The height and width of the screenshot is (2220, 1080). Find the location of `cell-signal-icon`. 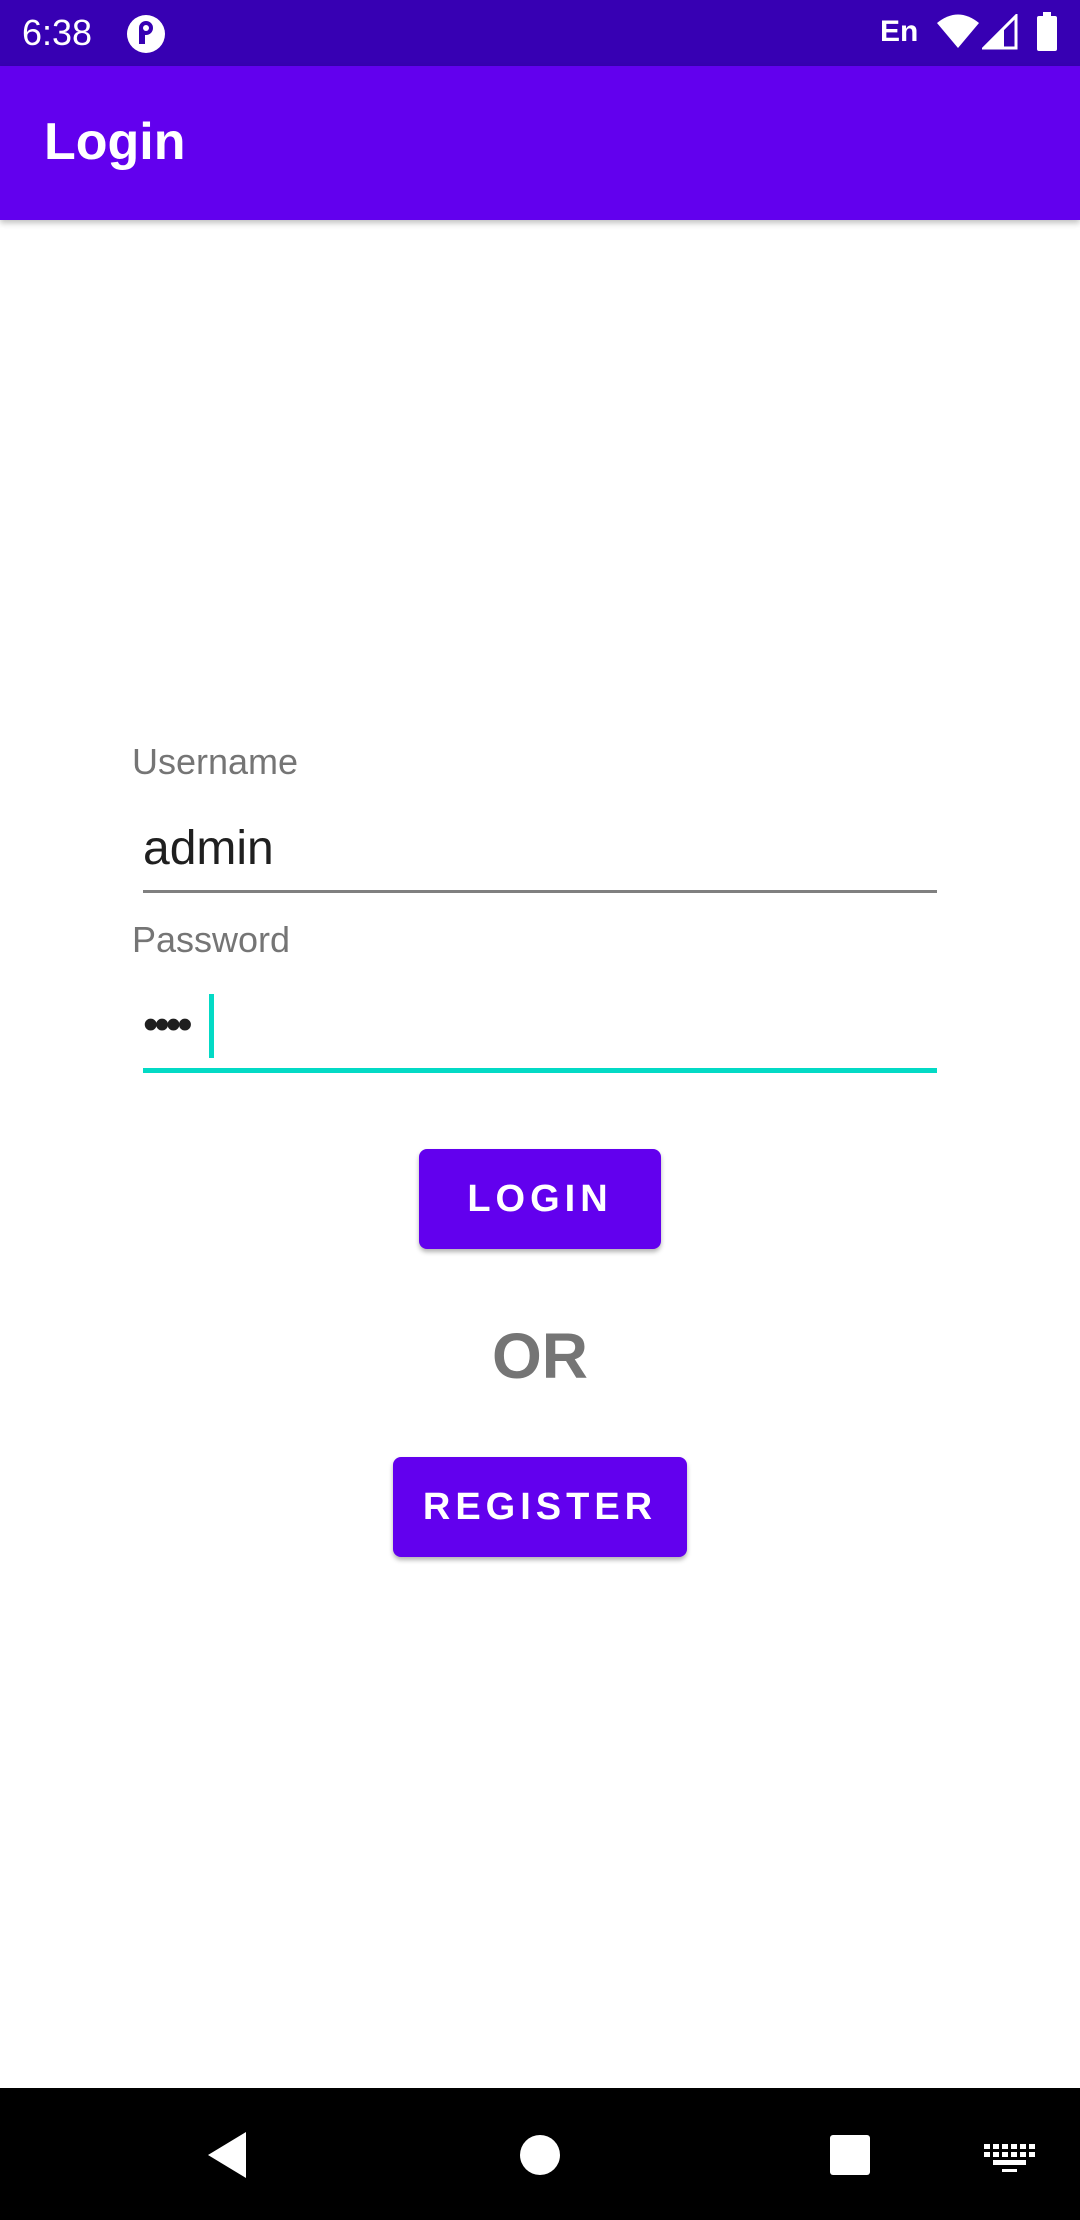

cell-signal-icon is located at coordinates (1000, 32).